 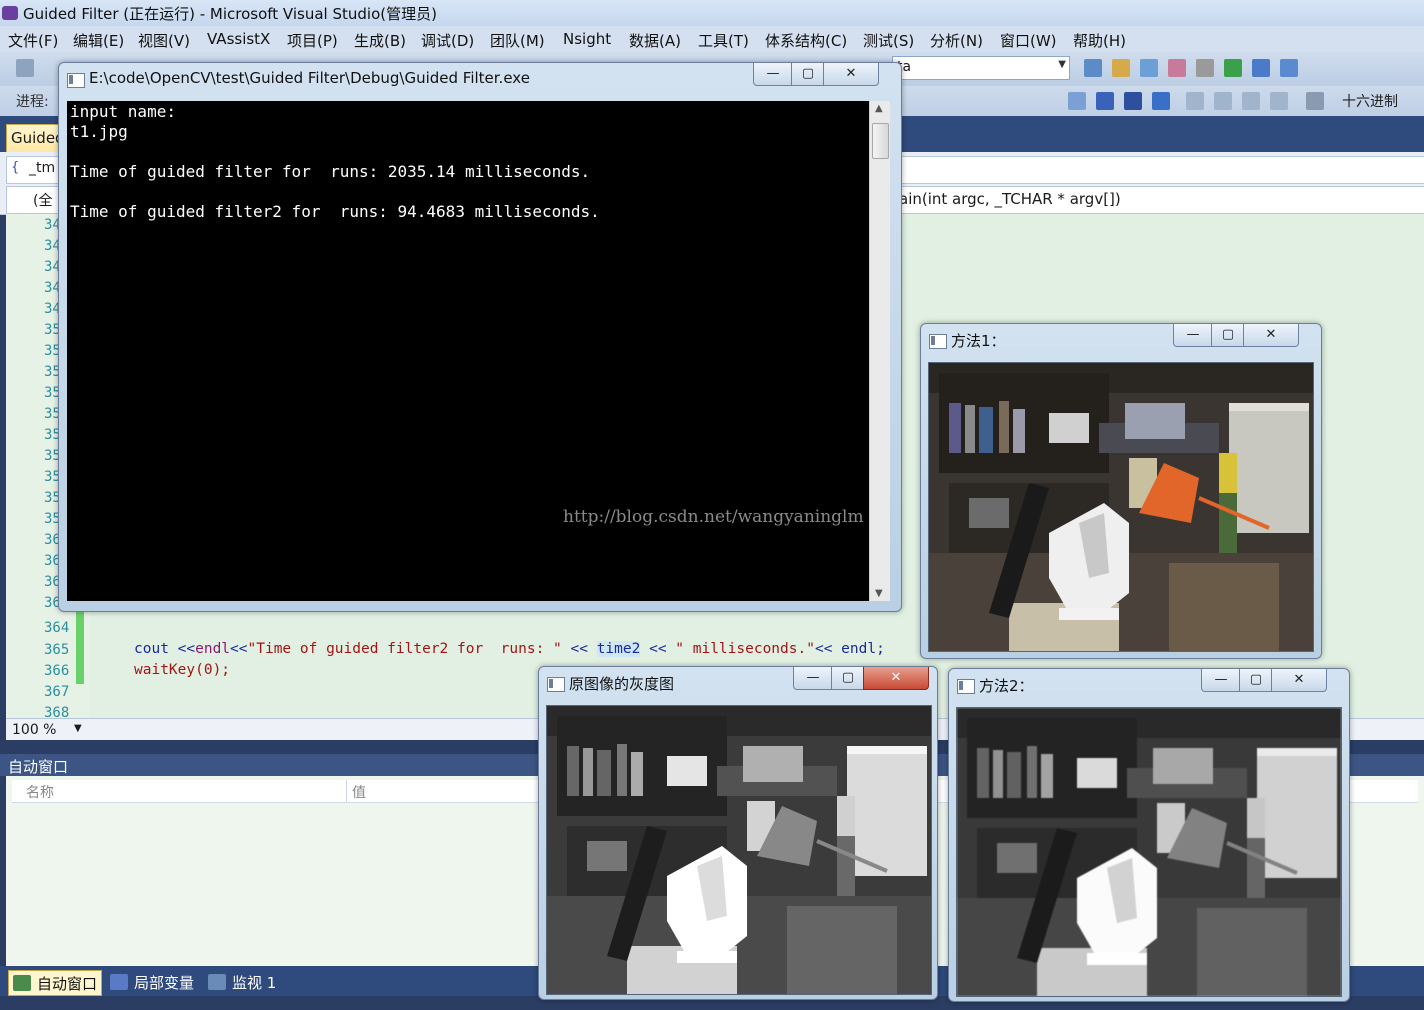 What do you see at coordinates (1149, 852) in the screenshot?
I see `method2-image` at bounding box center [1149, 852].